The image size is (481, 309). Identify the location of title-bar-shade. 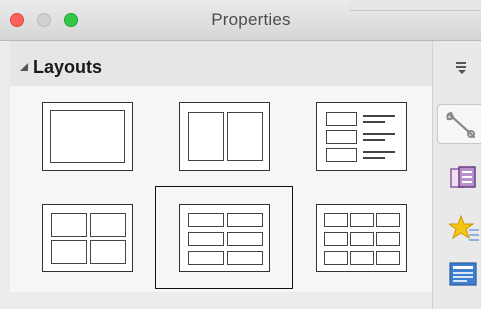
(415, 5).